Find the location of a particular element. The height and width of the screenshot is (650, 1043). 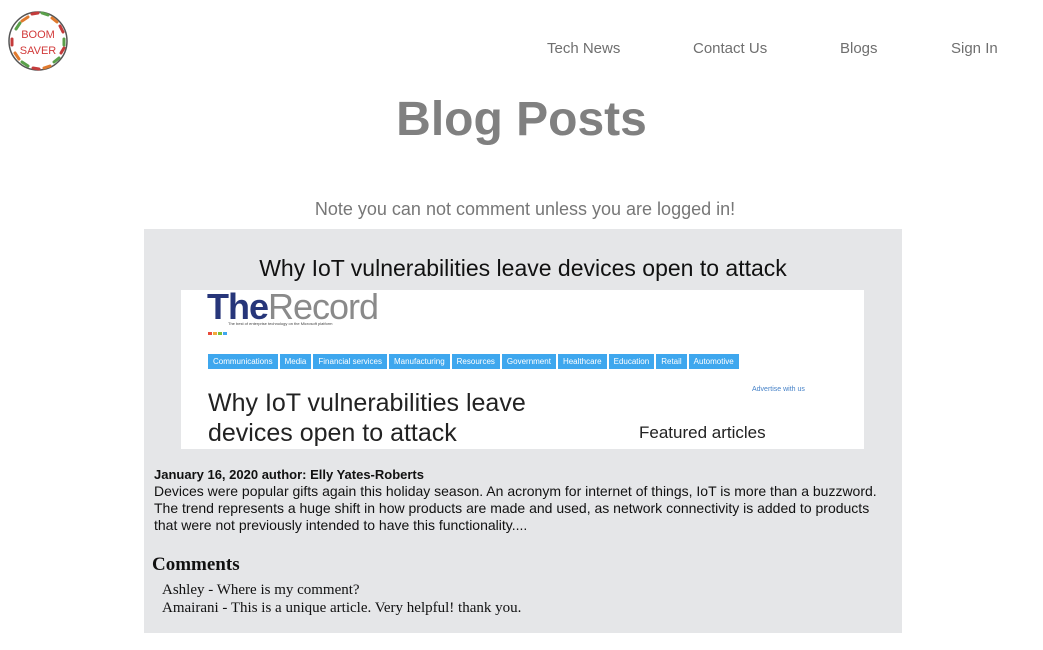

category-tag: Government is located at coordinates (528, 361).